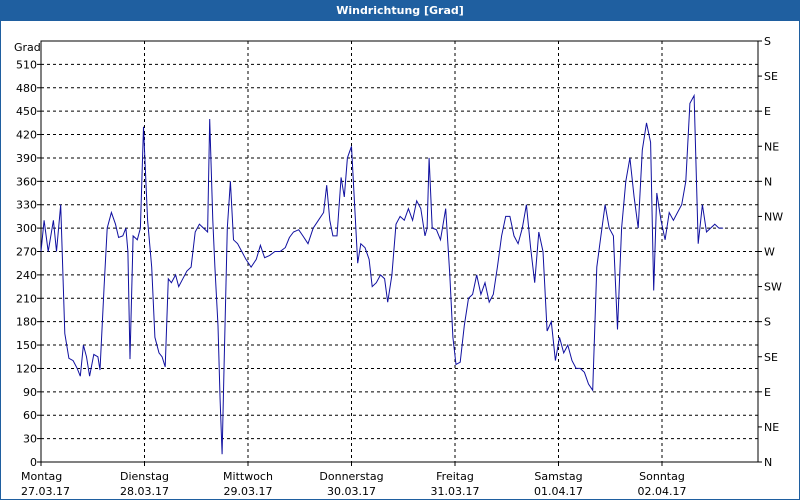 The width and height of the screenshot is (800, 501). I want to click on x-tick-day: Dienstag, so click(144, 476).